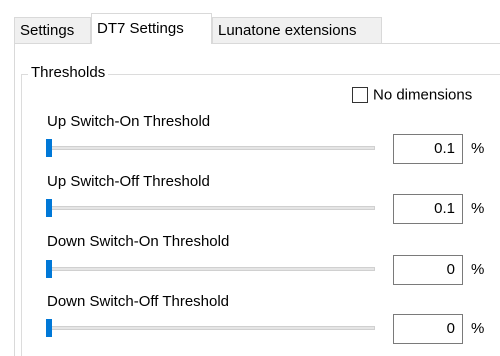 This screenshot has height=356, width=500. What do you see at coordinates (47, 30) in the screenshot?
I see `tab-settings-label: Settings` at bounding box center [47, 30].